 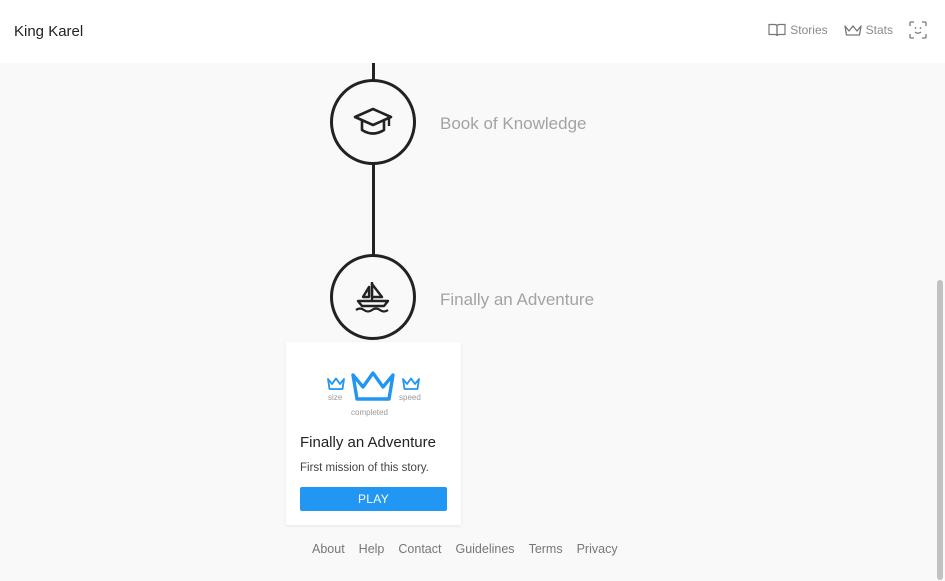 I want to click on path-connector-middle, so click(x=373, y=210).